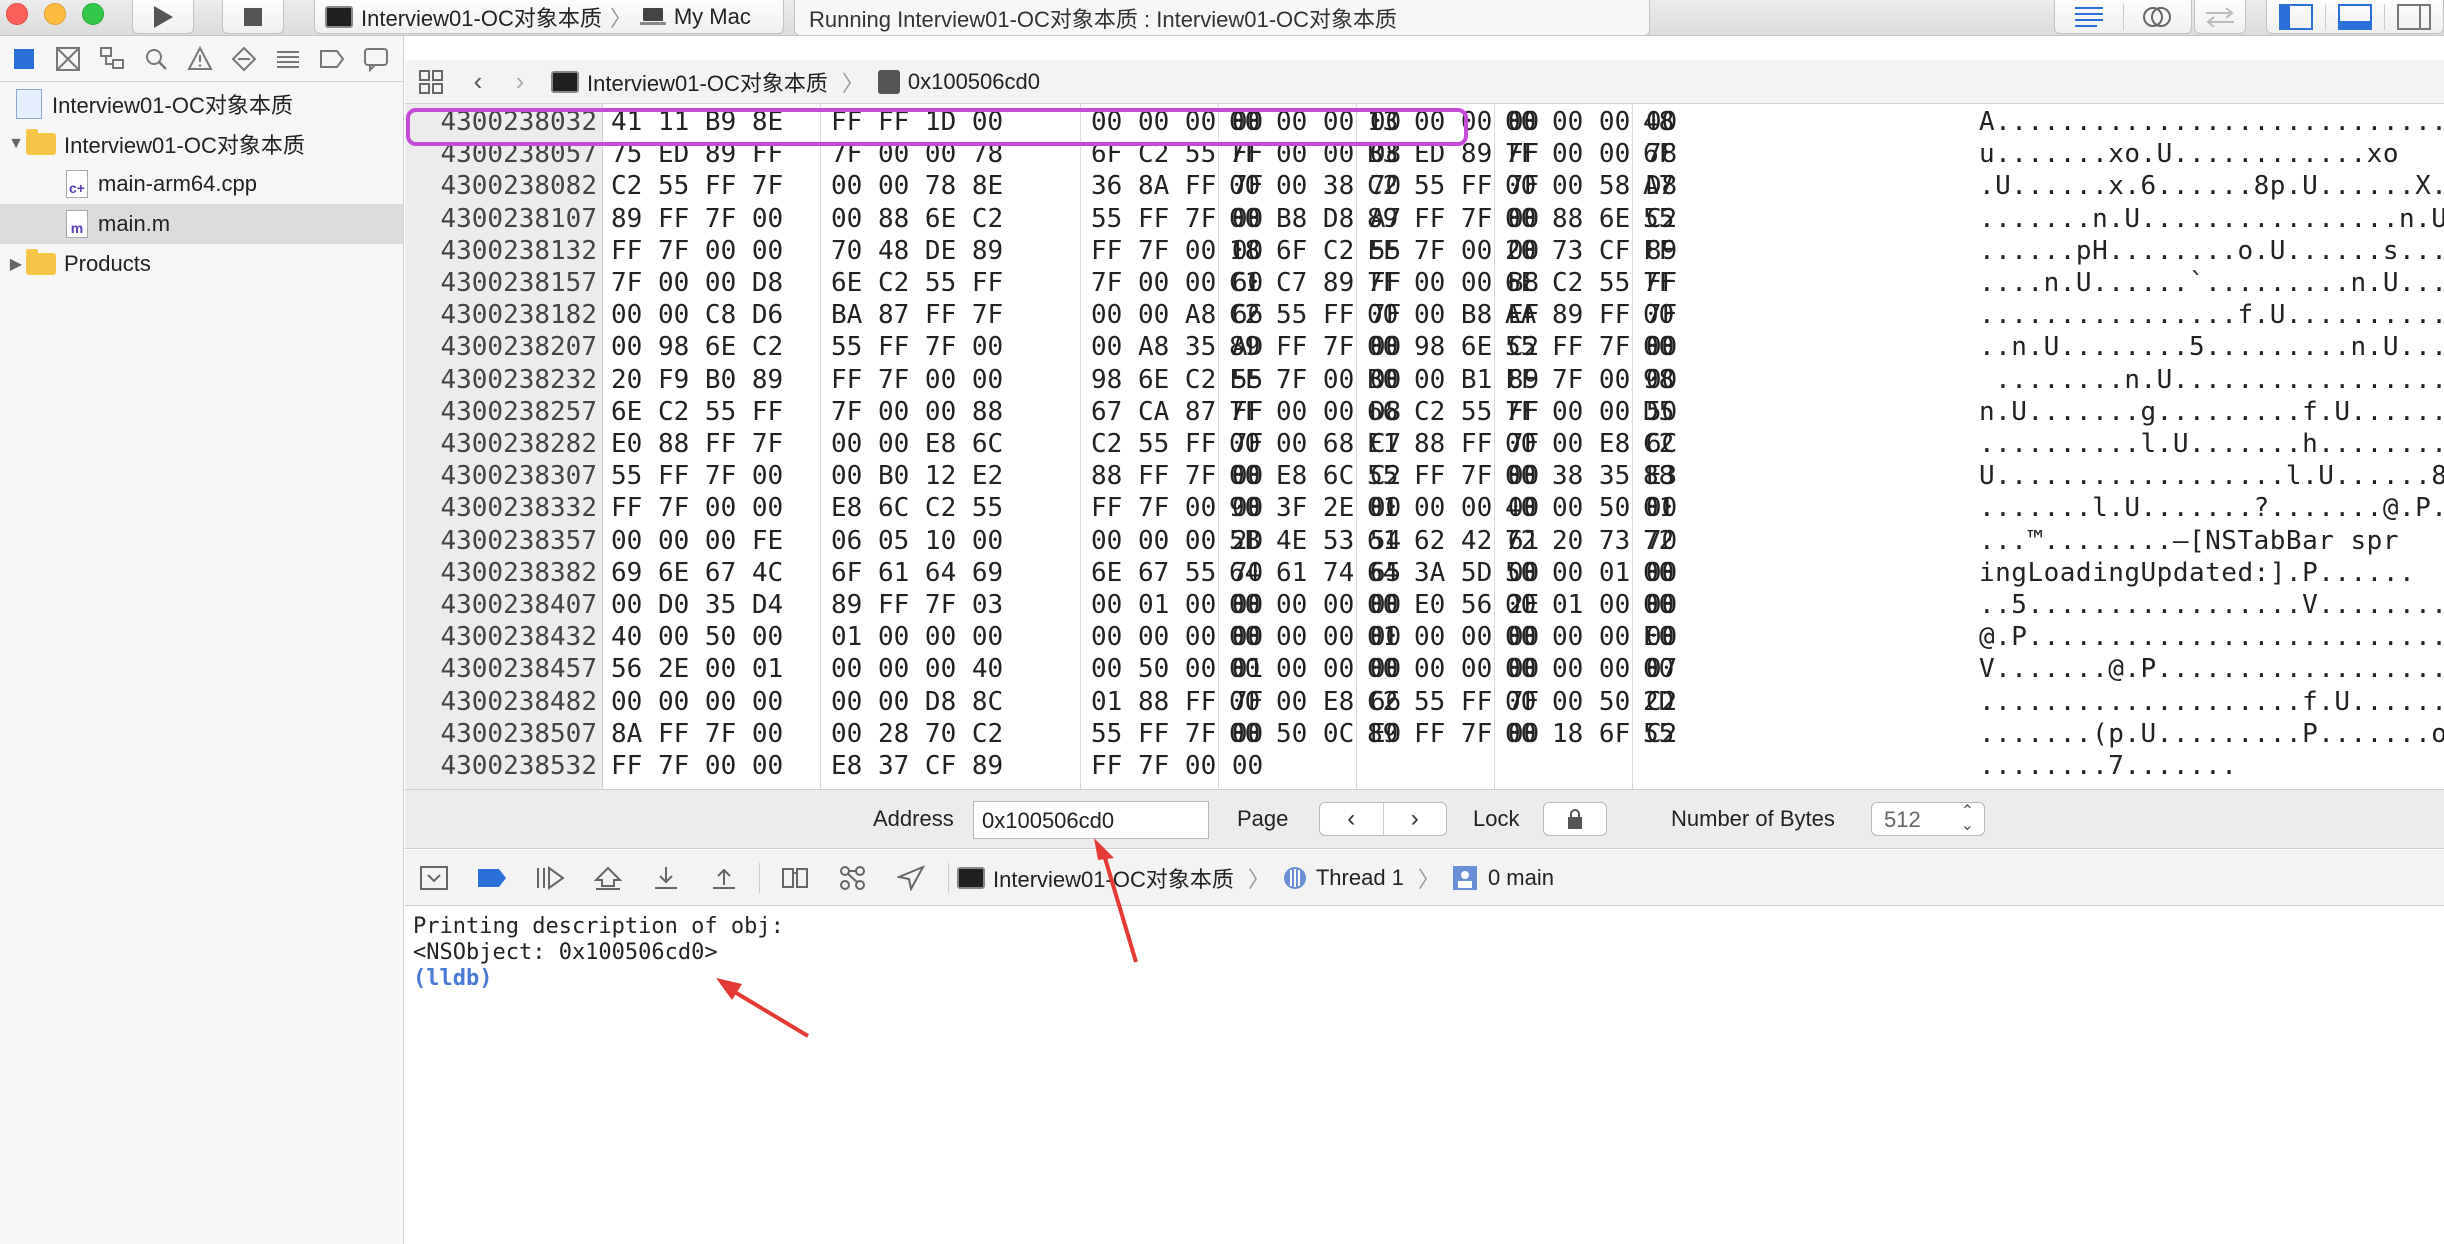 Image resolution: width=2444 pixels, height=1244 pixels. I want to click on memory-byte-group: 20 F9 B0 89, so click(697, 380).